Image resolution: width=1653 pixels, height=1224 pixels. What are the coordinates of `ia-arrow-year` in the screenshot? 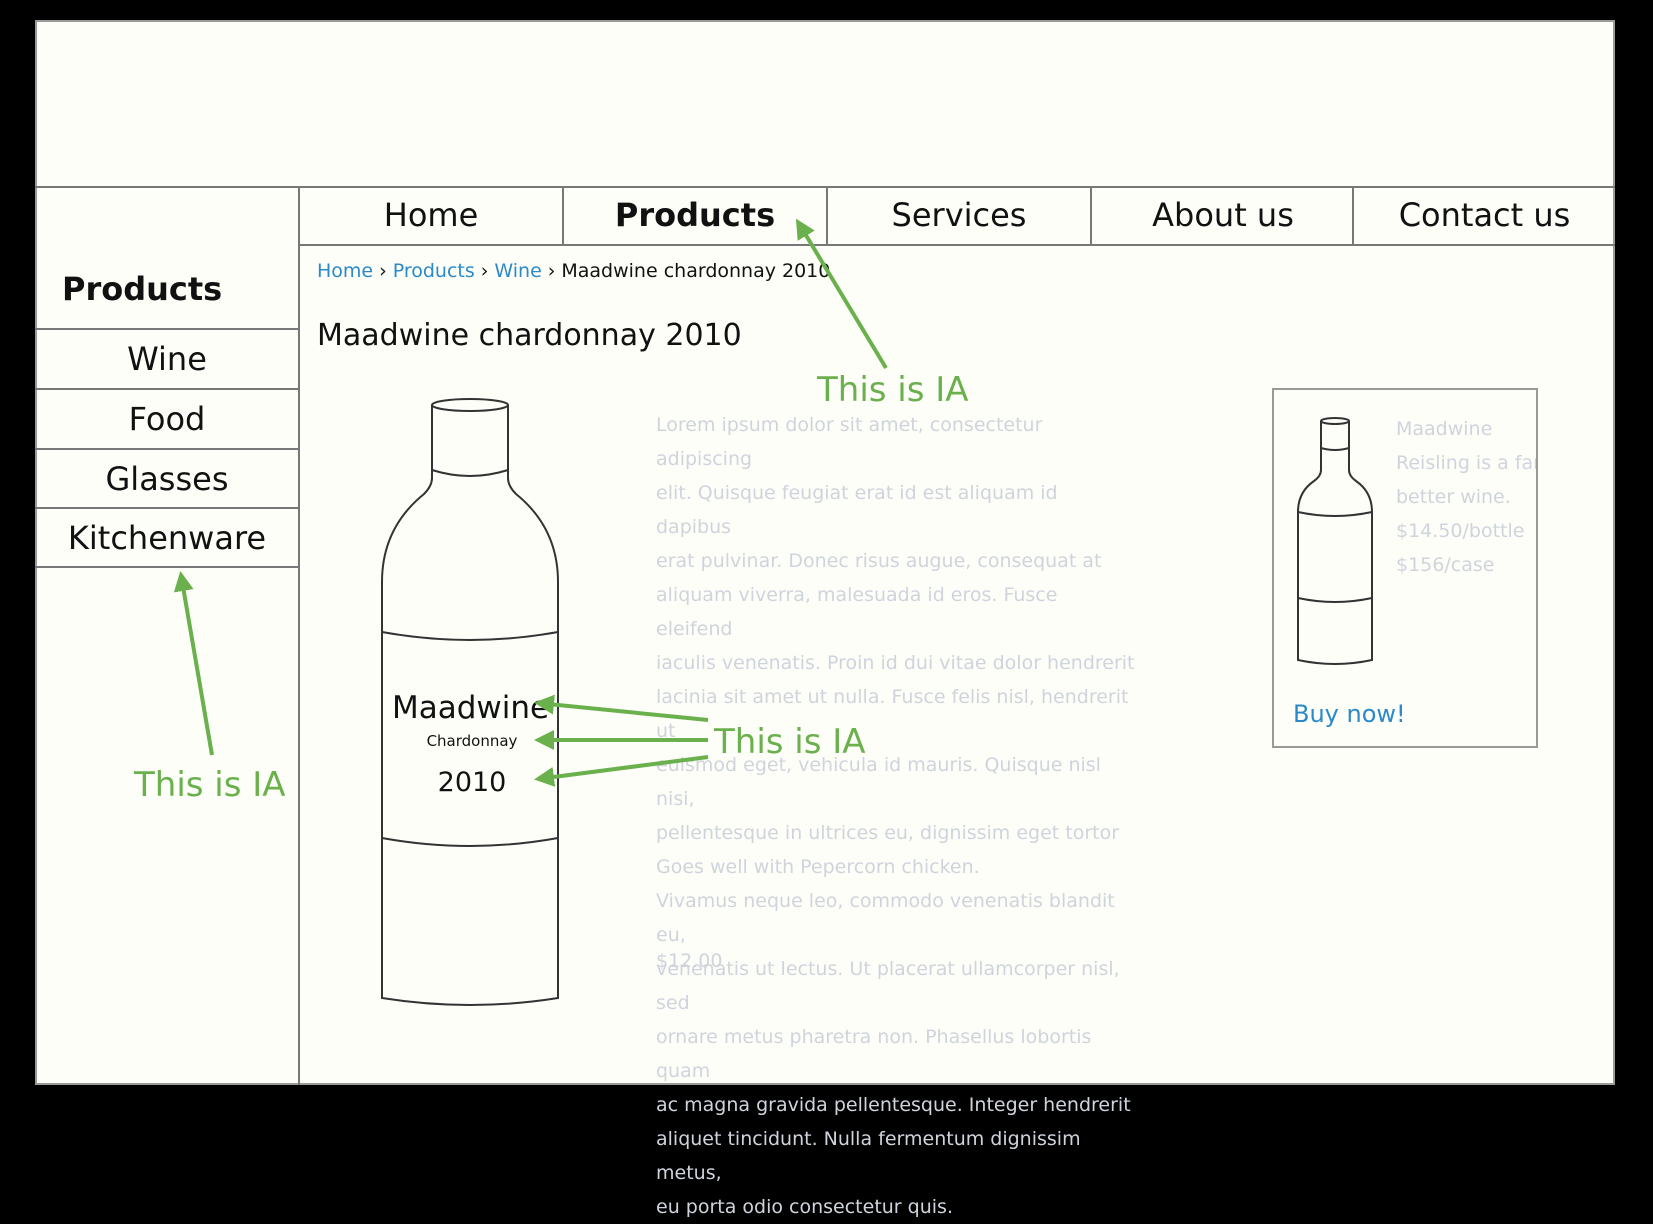 It's located at (621, 771).